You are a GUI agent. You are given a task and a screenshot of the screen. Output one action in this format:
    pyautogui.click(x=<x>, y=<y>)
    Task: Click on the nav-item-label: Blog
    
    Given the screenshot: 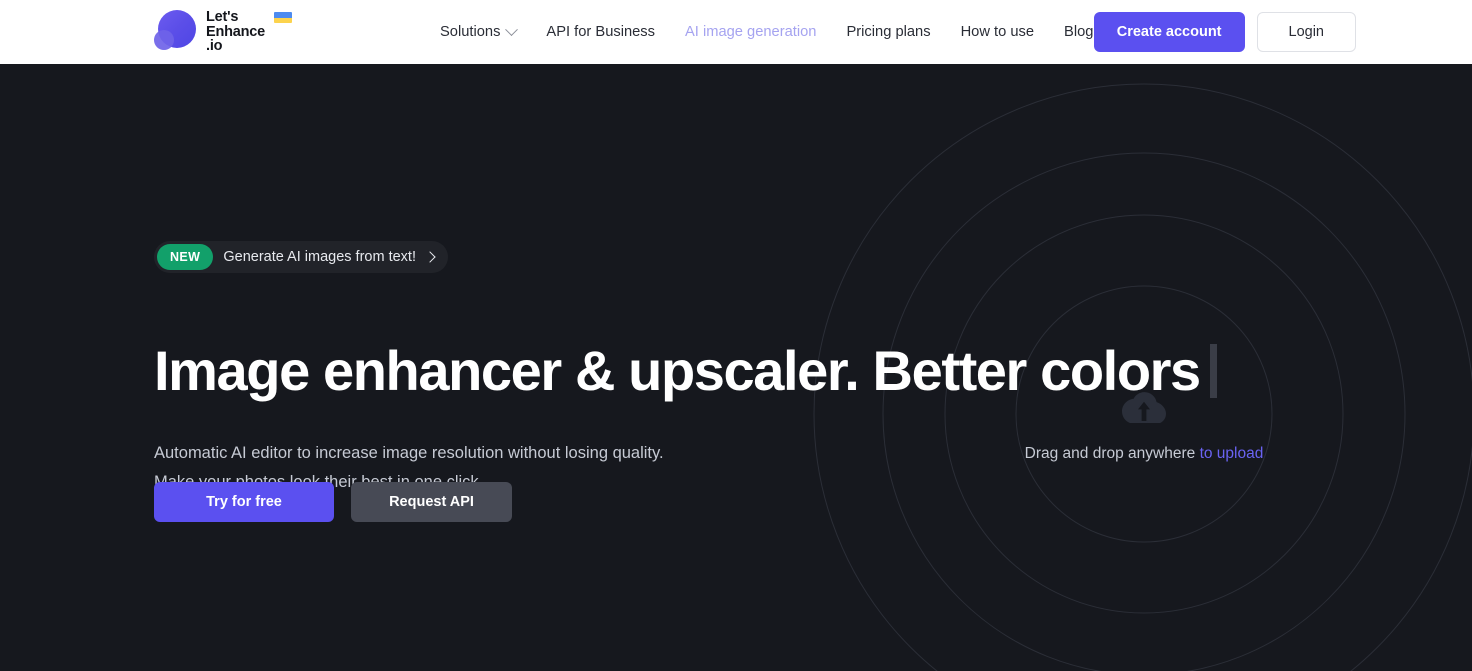 What is the action you would take?
    pyautogui.click(x=1079, y=32)
    